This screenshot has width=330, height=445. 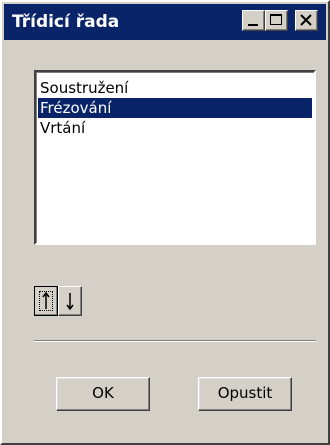 What do you see at coordinates (103, 394) in the screenshot?
I see `ok-button: OK` at bounding box center [103, 394].